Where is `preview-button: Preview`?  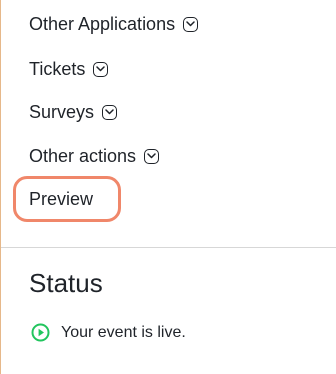 preview-button: Preview is located at coordinates (67, 199).